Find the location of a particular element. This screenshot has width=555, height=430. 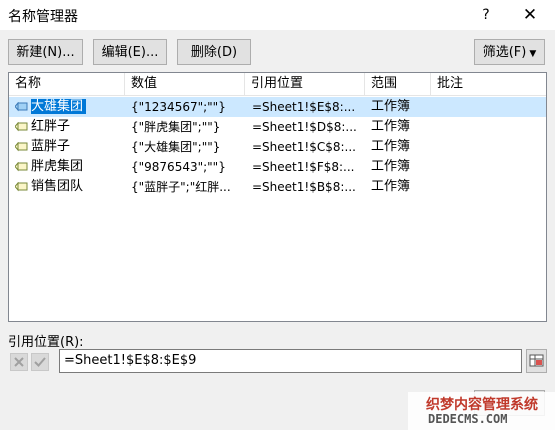

row-value-cell: {"大雄集团";""} is located at coordinates (176, 147).